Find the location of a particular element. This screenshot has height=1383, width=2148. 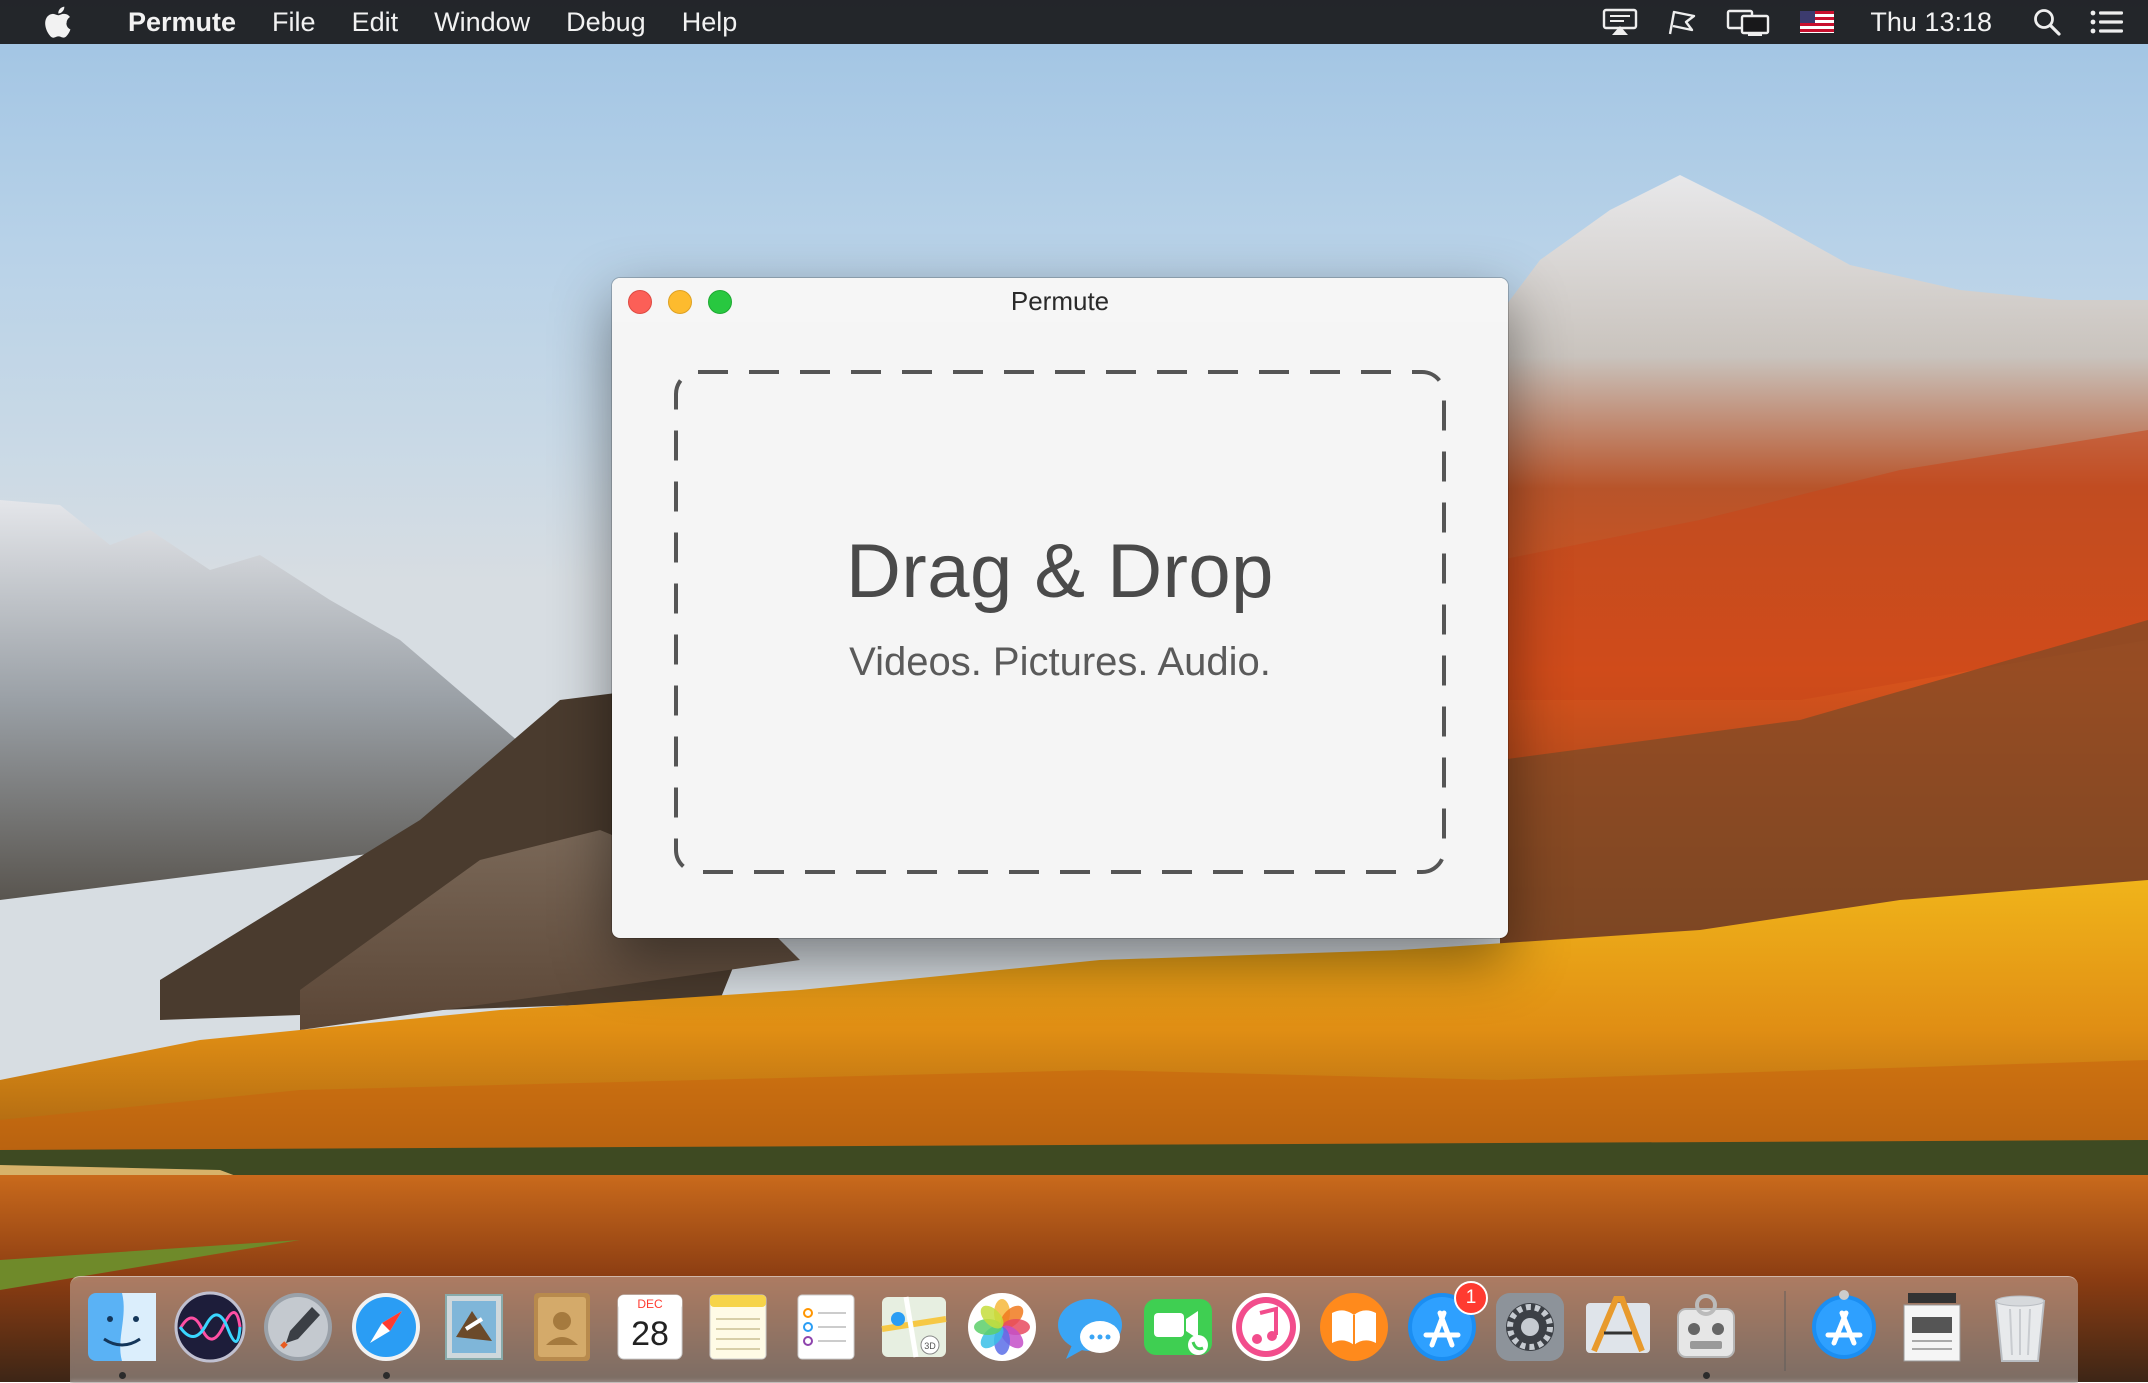

airplay-display-icon is located at coordinates (1620, 22).